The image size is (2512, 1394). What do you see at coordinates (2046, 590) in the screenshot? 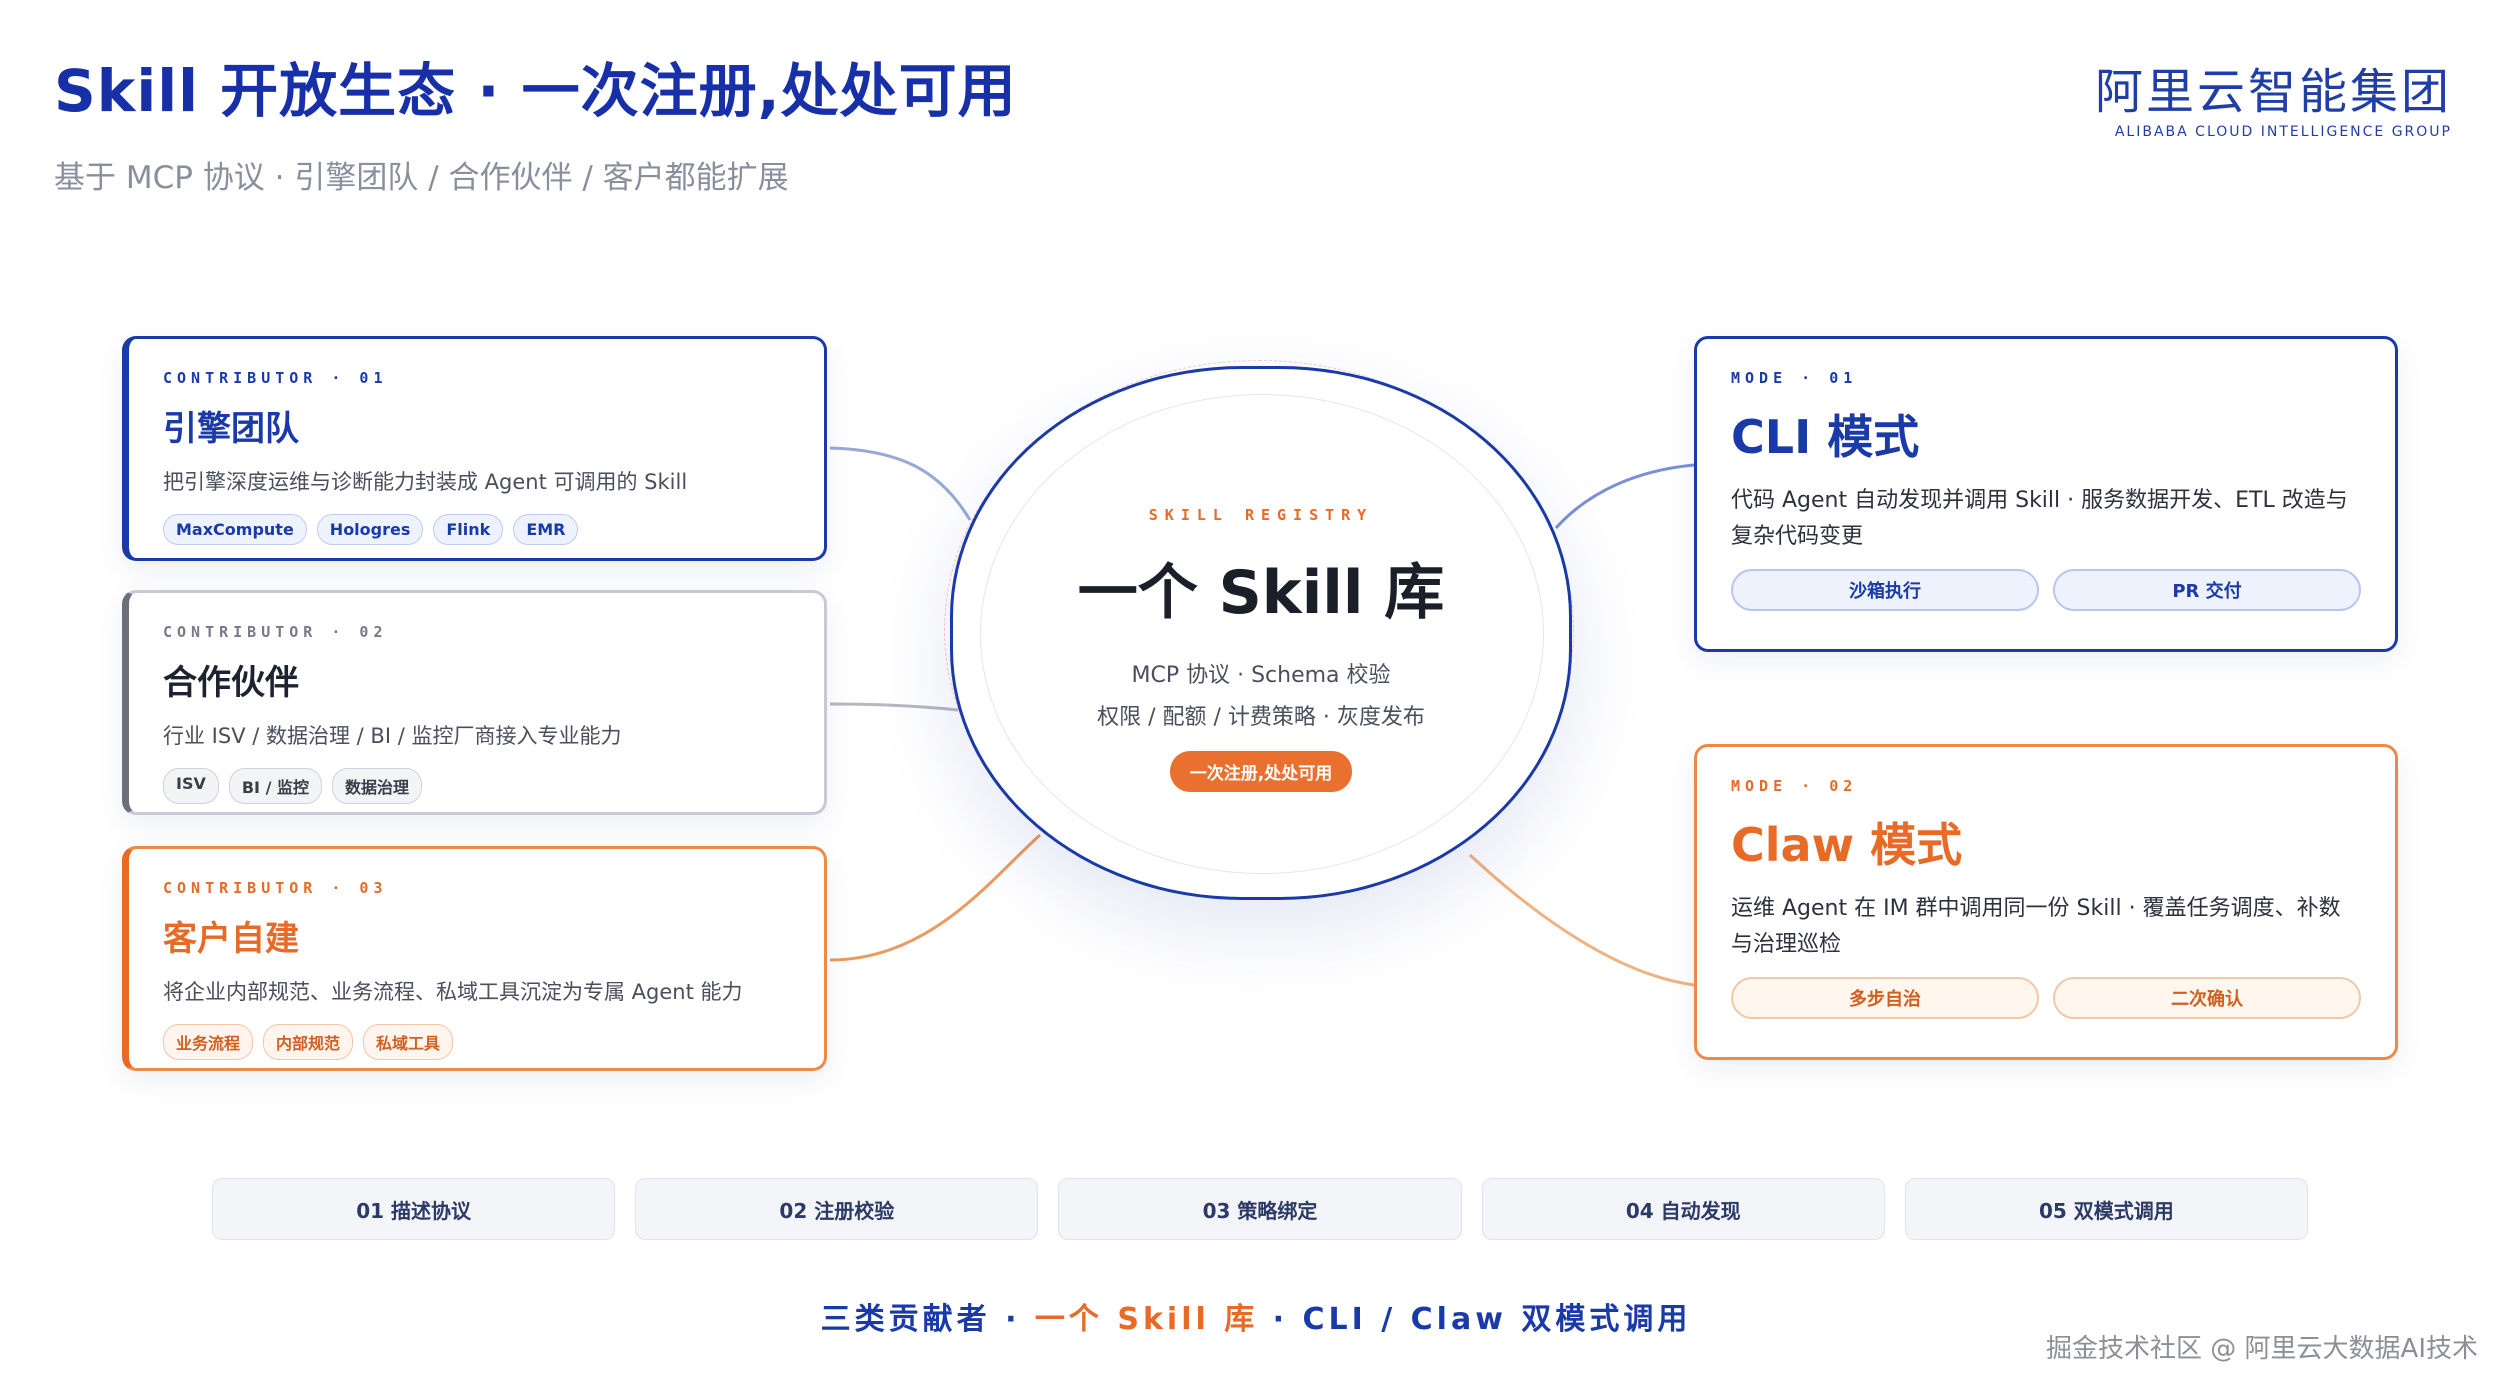
I see `mode-button-group: 沙箱执行 PR 交付` at bounding box center [2046, 590].